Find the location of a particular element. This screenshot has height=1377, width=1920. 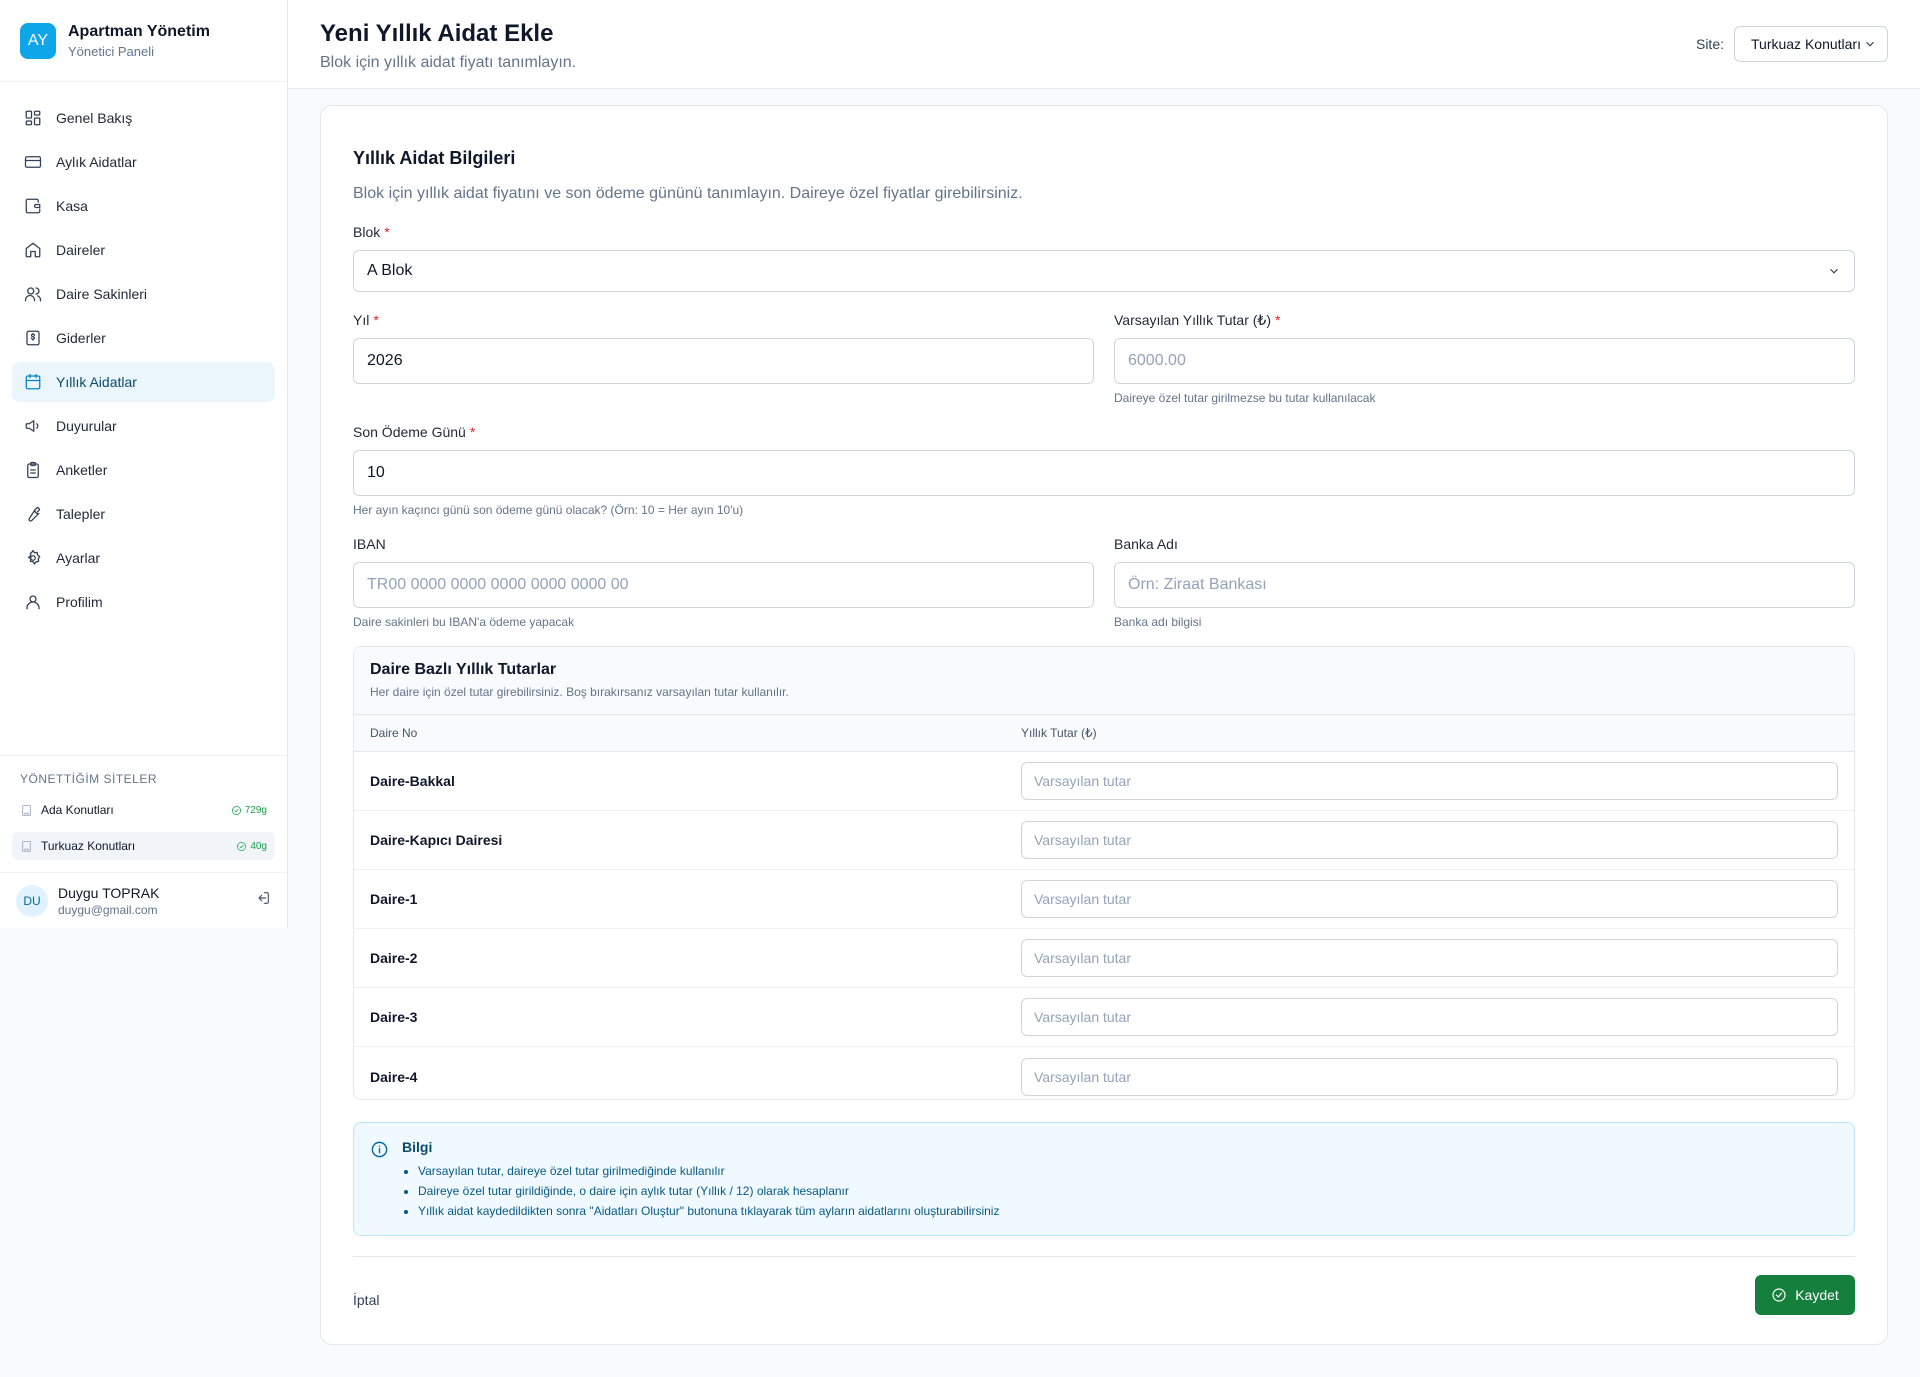

building-icon is located at coordinates (26, 810).